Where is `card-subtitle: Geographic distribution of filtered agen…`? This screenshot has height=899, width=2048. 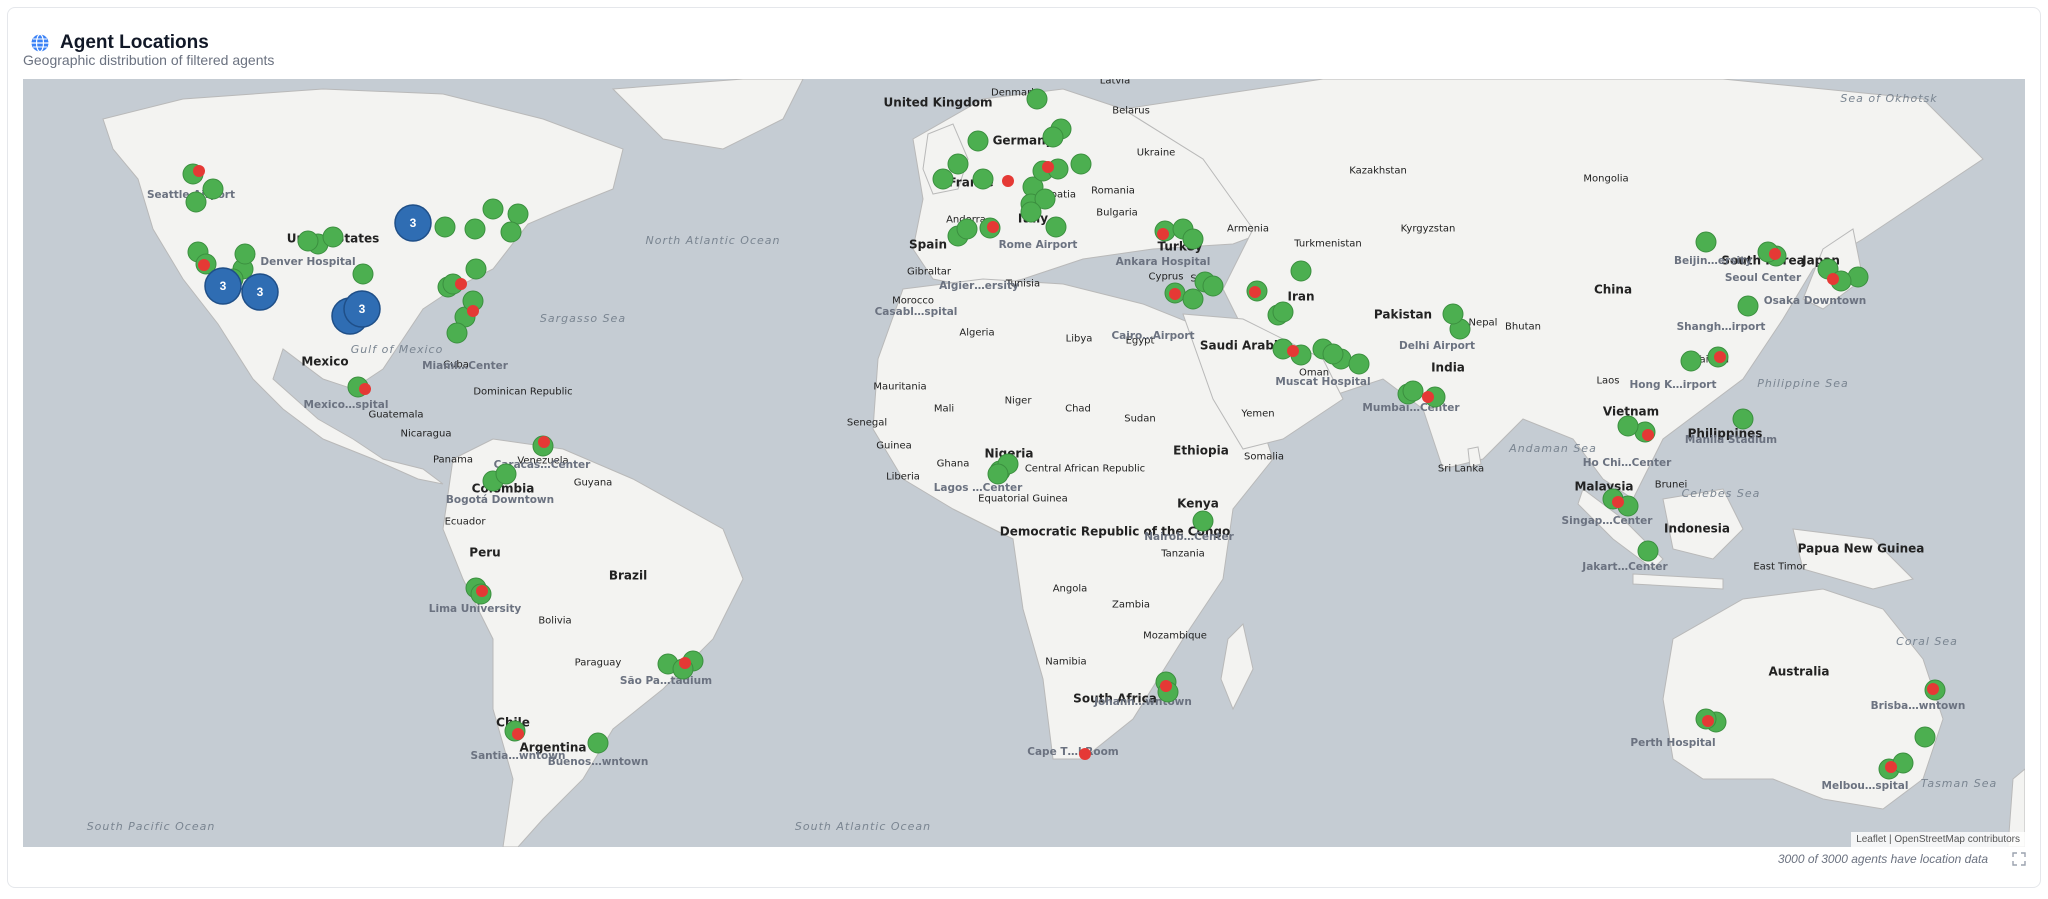 card-subtitle: Geographic distribution of filtered agen… is located at coordinates (149, 60).